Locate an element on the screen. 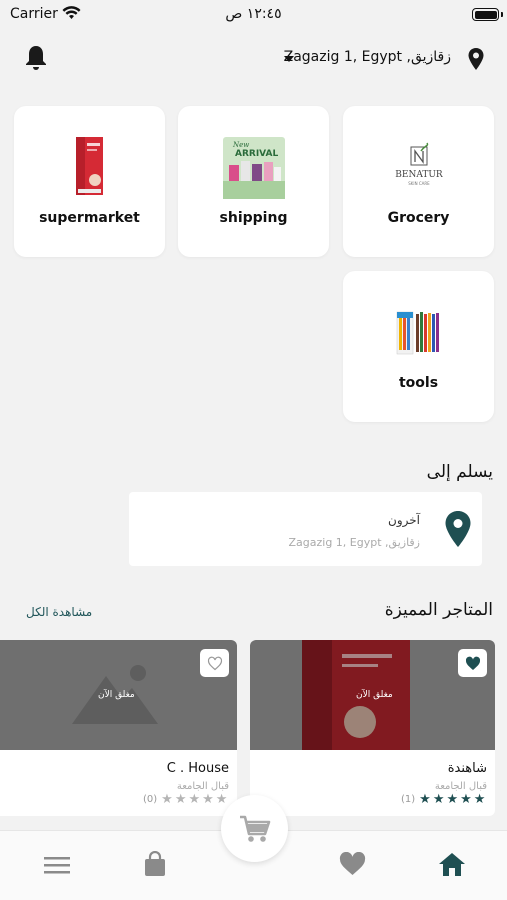 This screenshot has height=900, width=507. category-tile-shipping: New ARRIVAL shipping is located at coordinates (253, 181).